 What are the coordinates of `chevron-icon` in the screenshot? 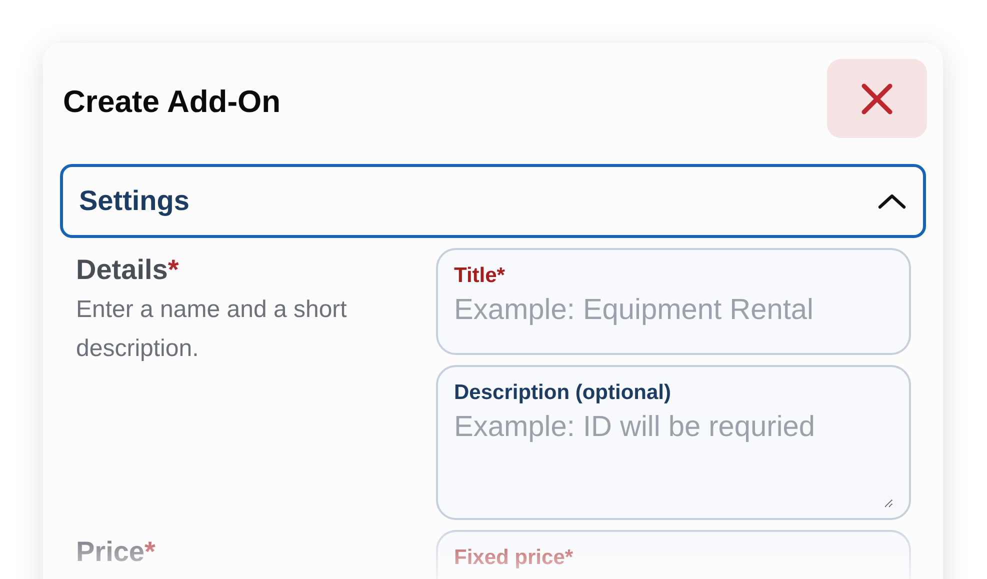 It's located at (892, 201).